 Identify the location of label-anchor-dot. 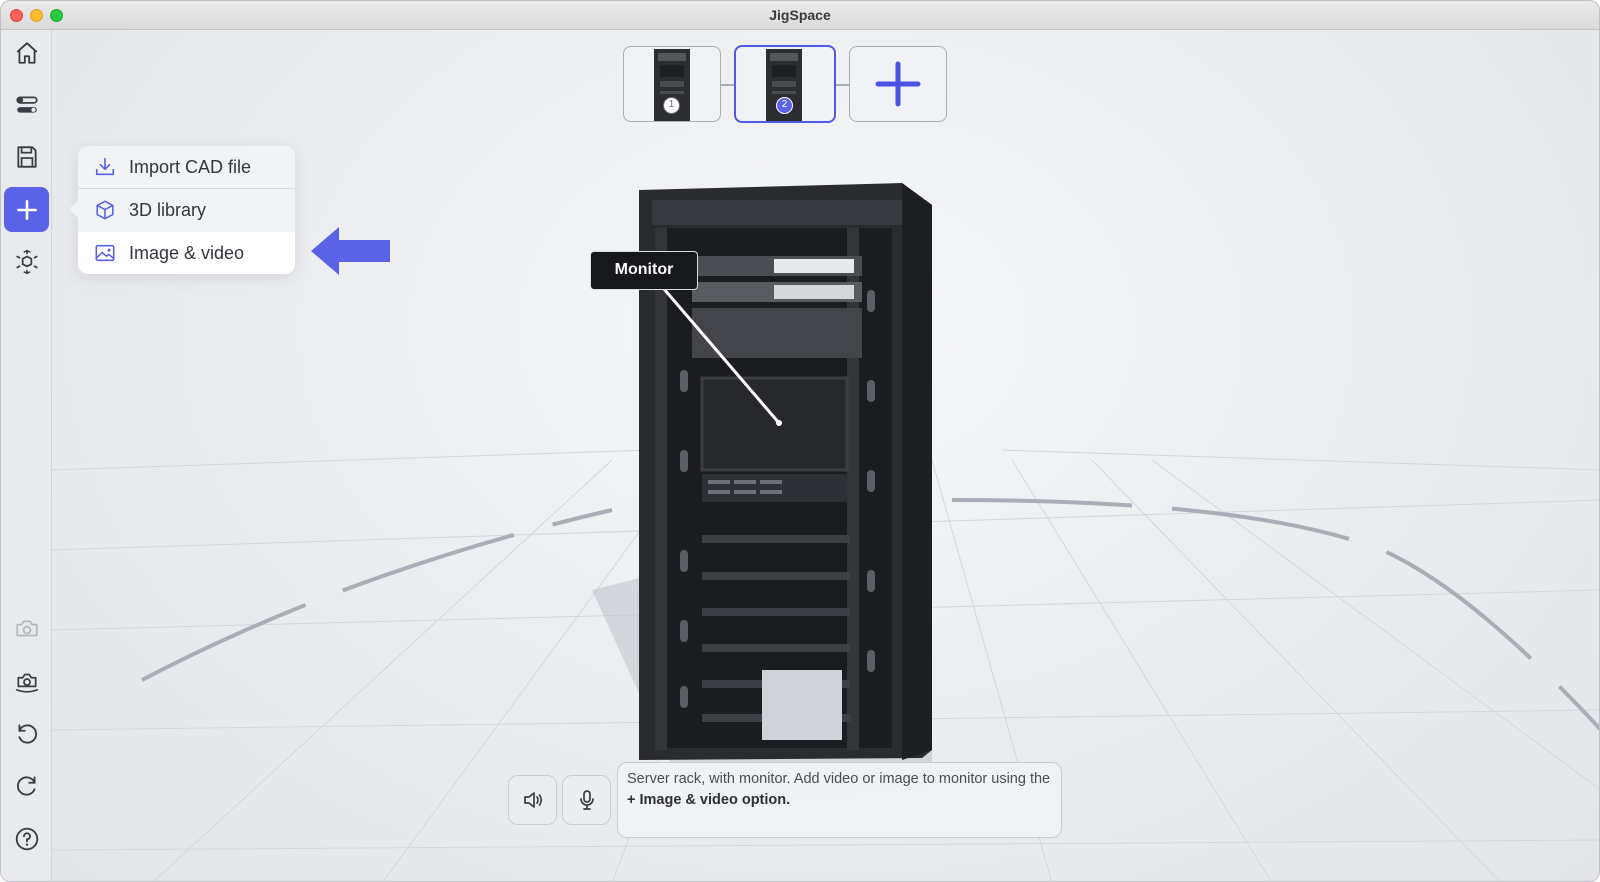
(779, 423).